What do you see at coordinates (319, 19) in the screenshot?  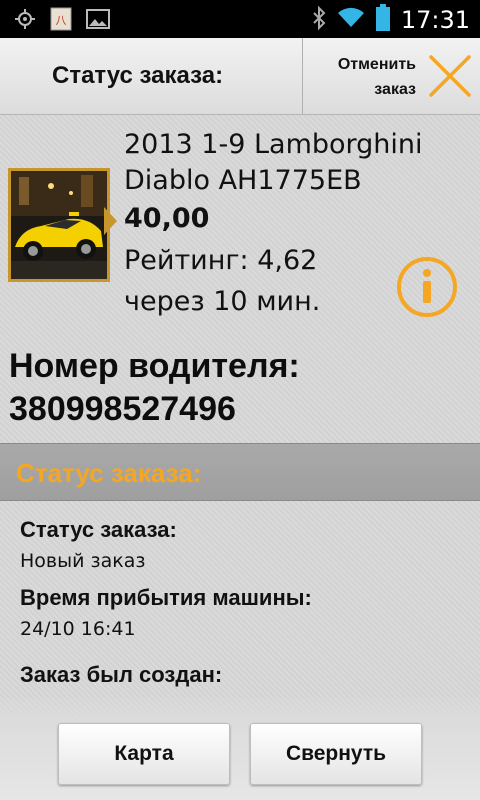 I see `bluetooth-icon` at bounding box center [319, 19].